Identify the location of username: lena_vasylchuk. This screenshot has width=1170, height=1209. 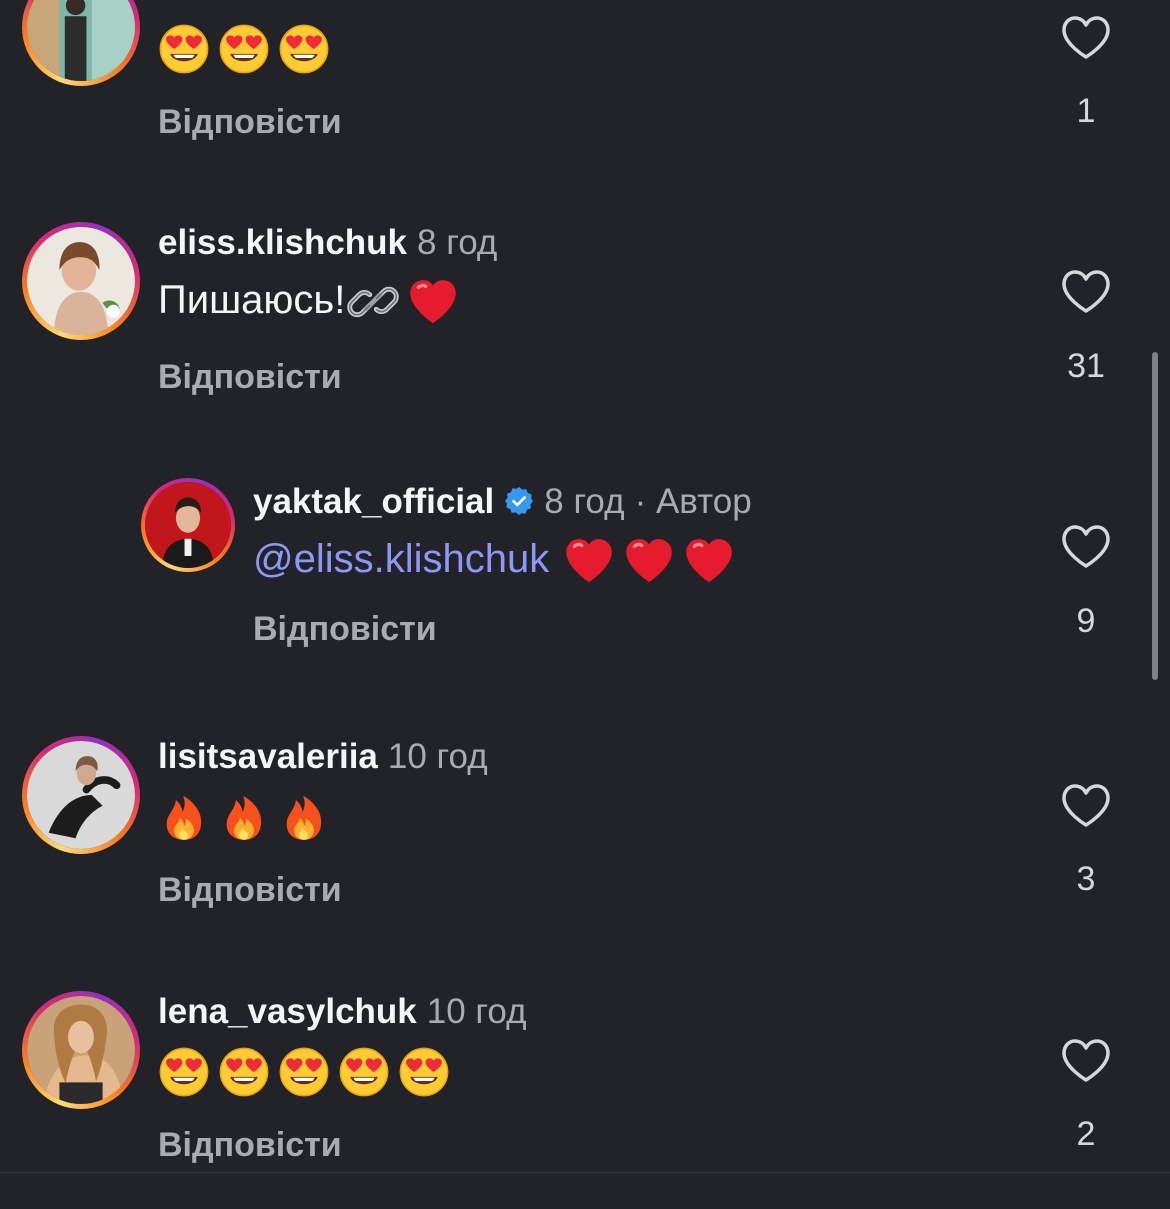
(287, 1011).